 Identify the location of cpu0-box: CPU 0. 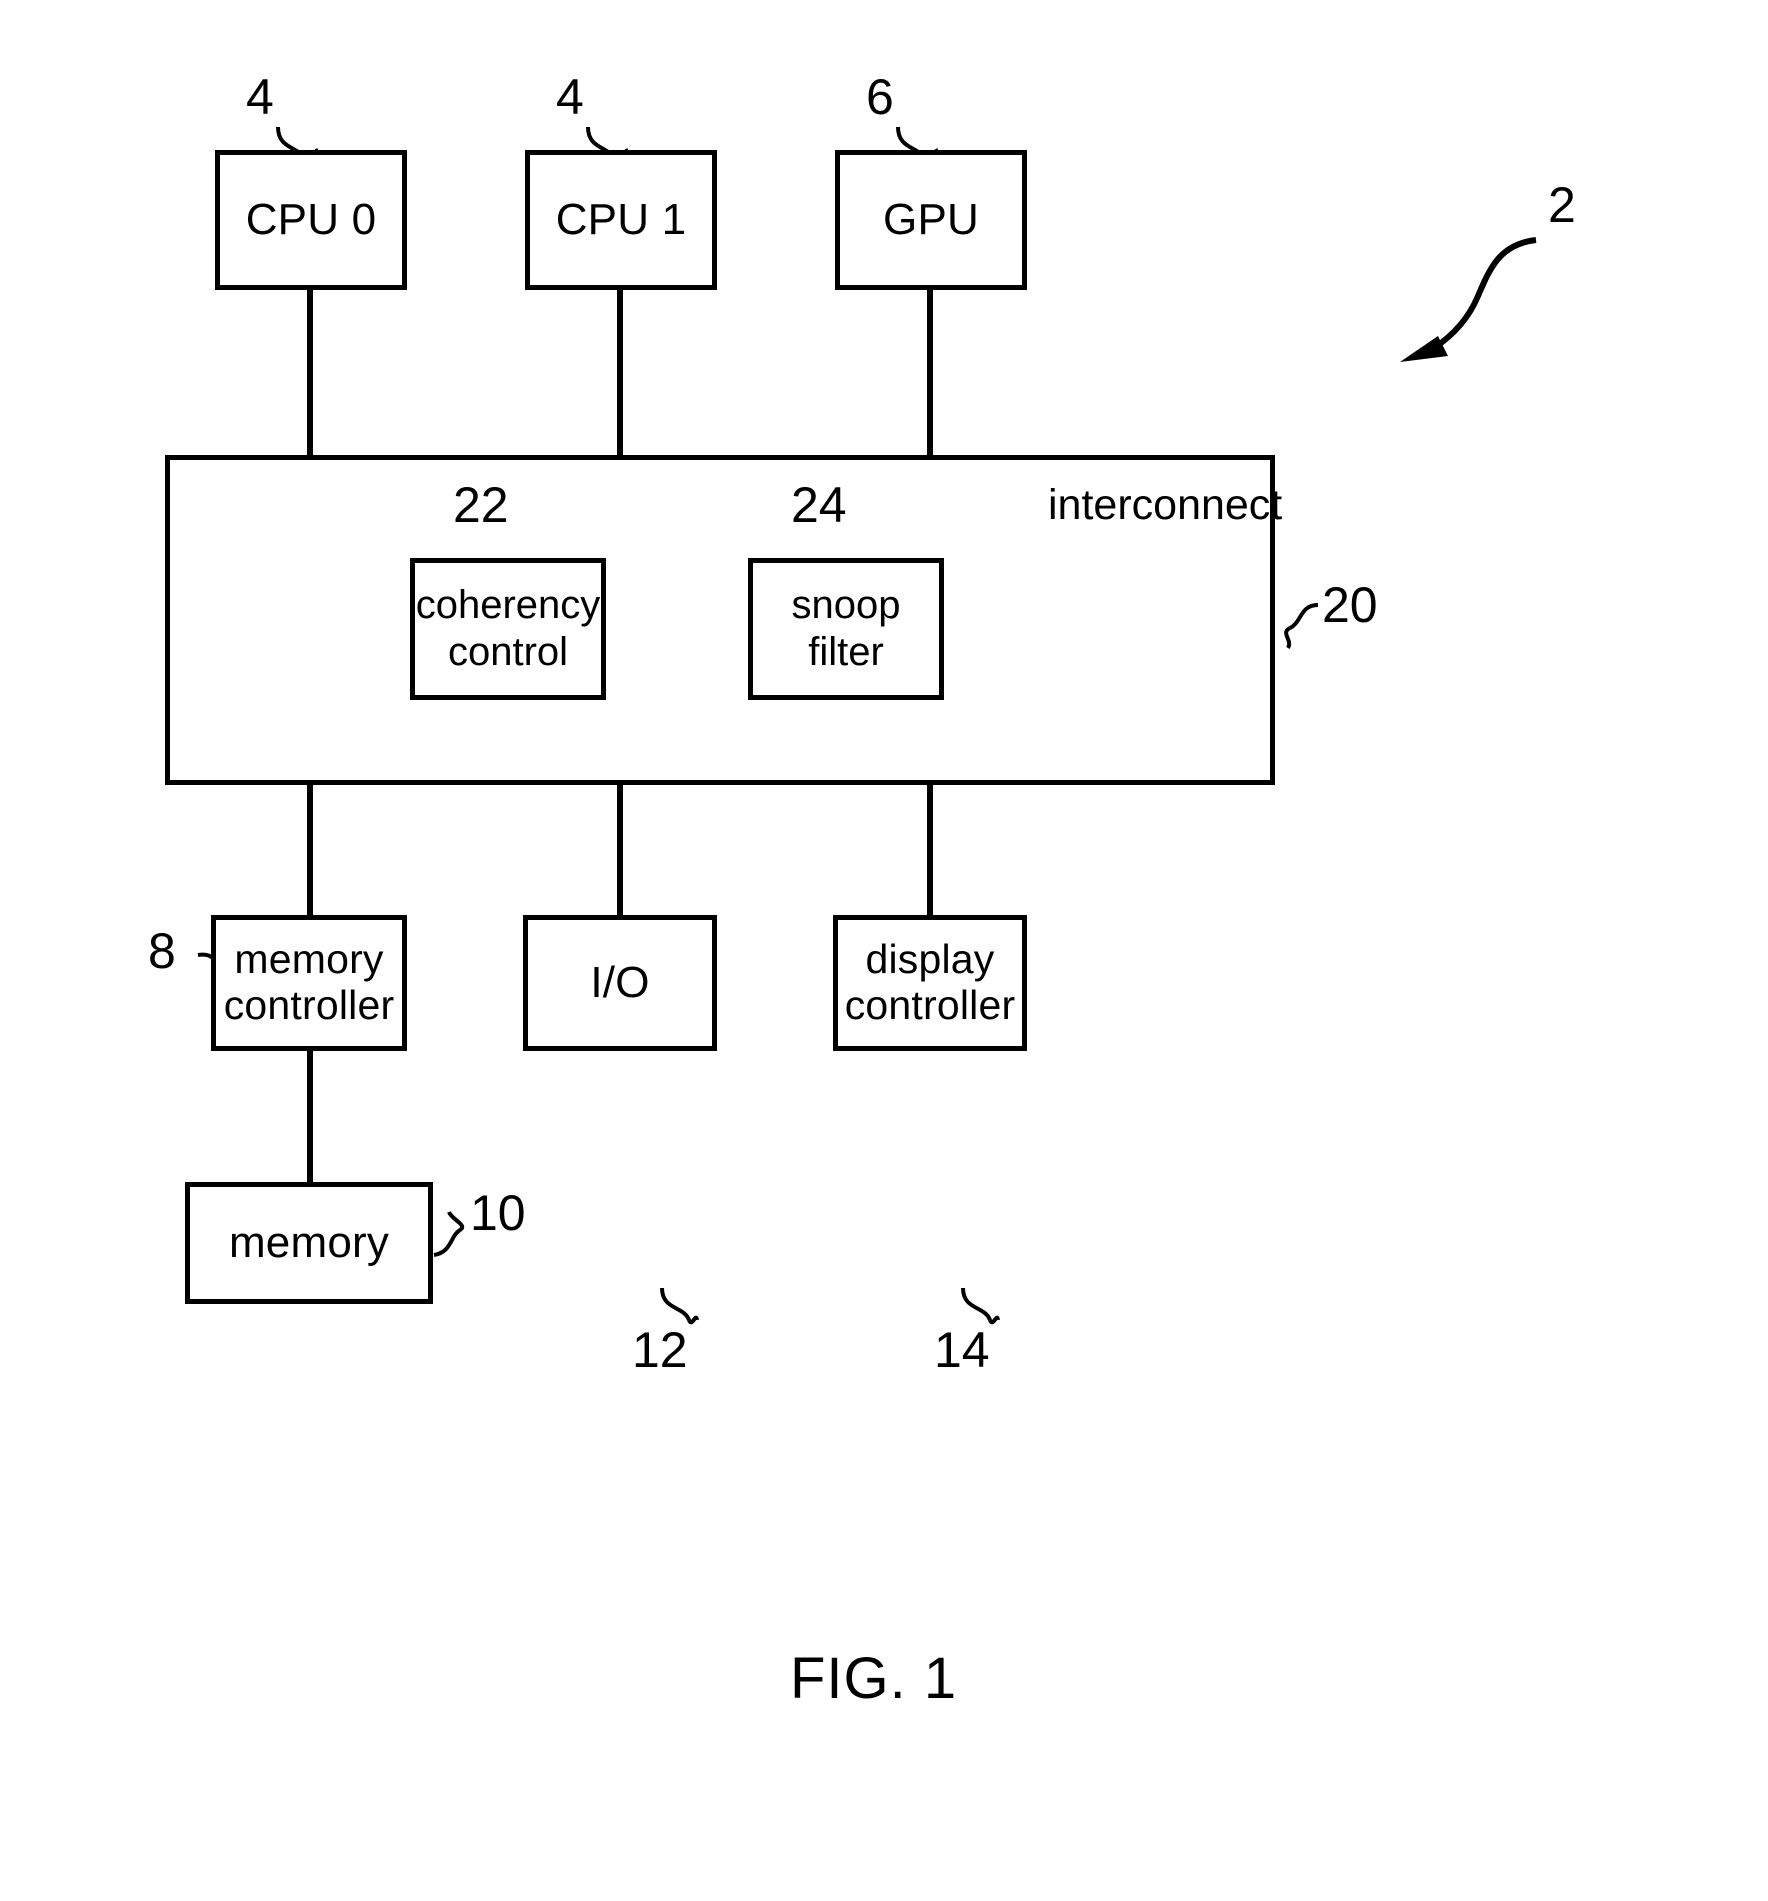
(311, 220).